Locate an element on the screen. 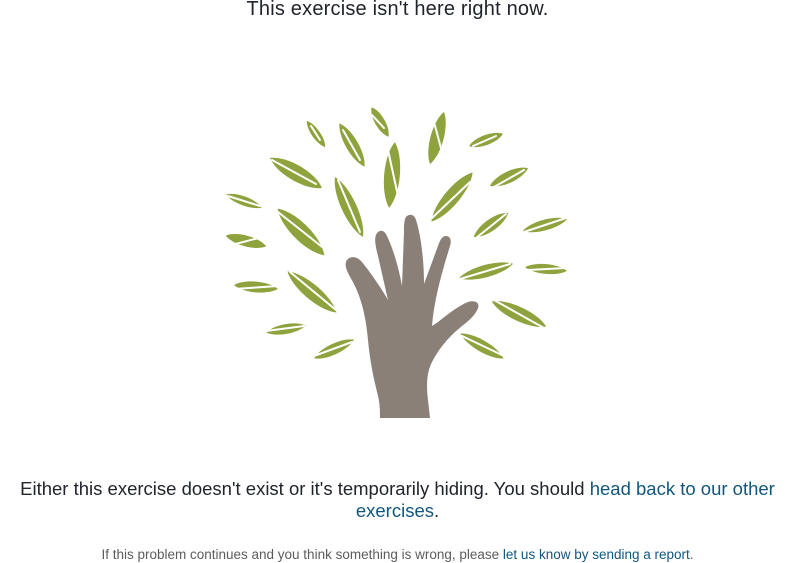 This screenshot has height=563, width=795. hand-trunk-icon is located at coordinates (412, 316).